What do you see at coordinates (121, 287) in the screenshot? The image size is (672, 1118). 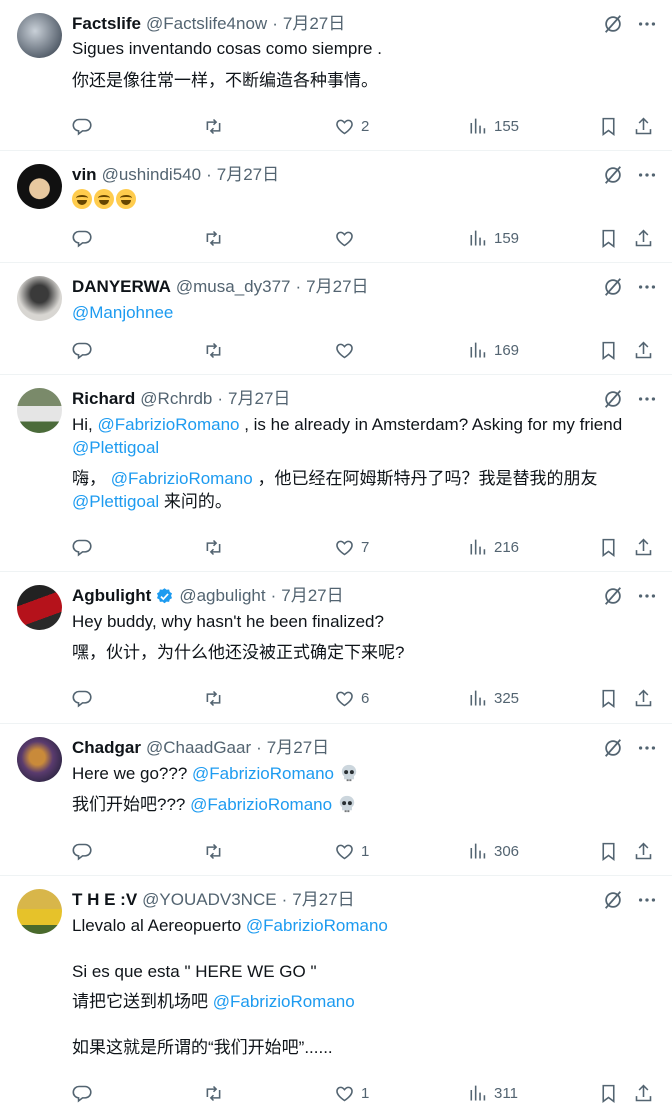 I see `display-name: DANYERWA` at bounding box center [121, 287].